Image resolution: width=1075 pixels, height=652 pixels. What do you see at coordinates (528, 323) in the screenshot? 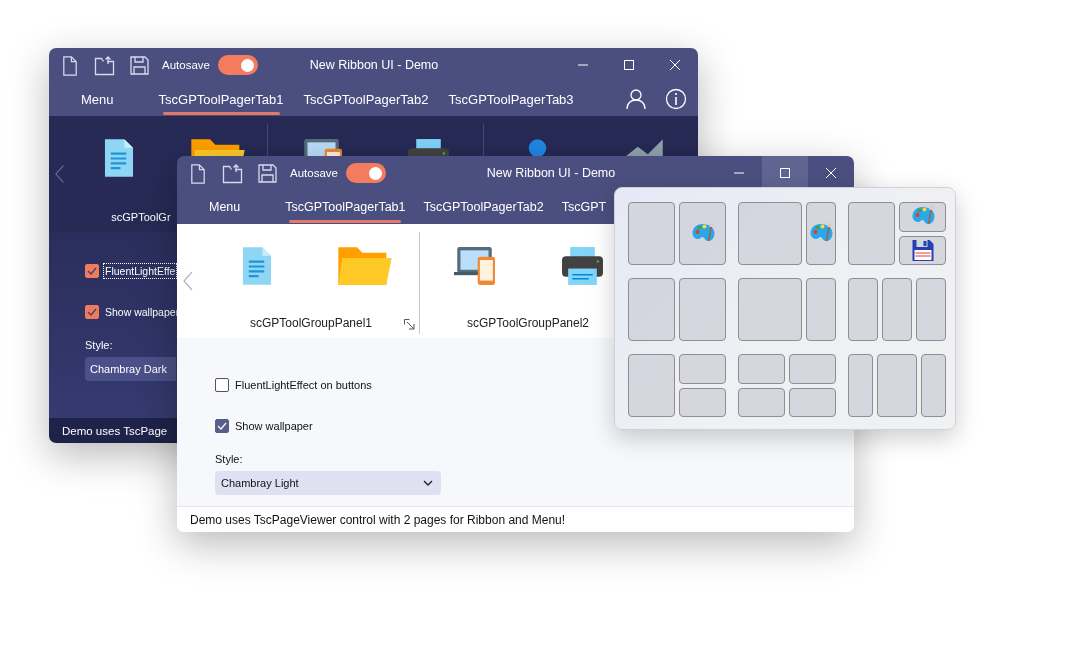
I see `group-caption: scGPToolGroupPanel2` at bounding box center [528, 323].